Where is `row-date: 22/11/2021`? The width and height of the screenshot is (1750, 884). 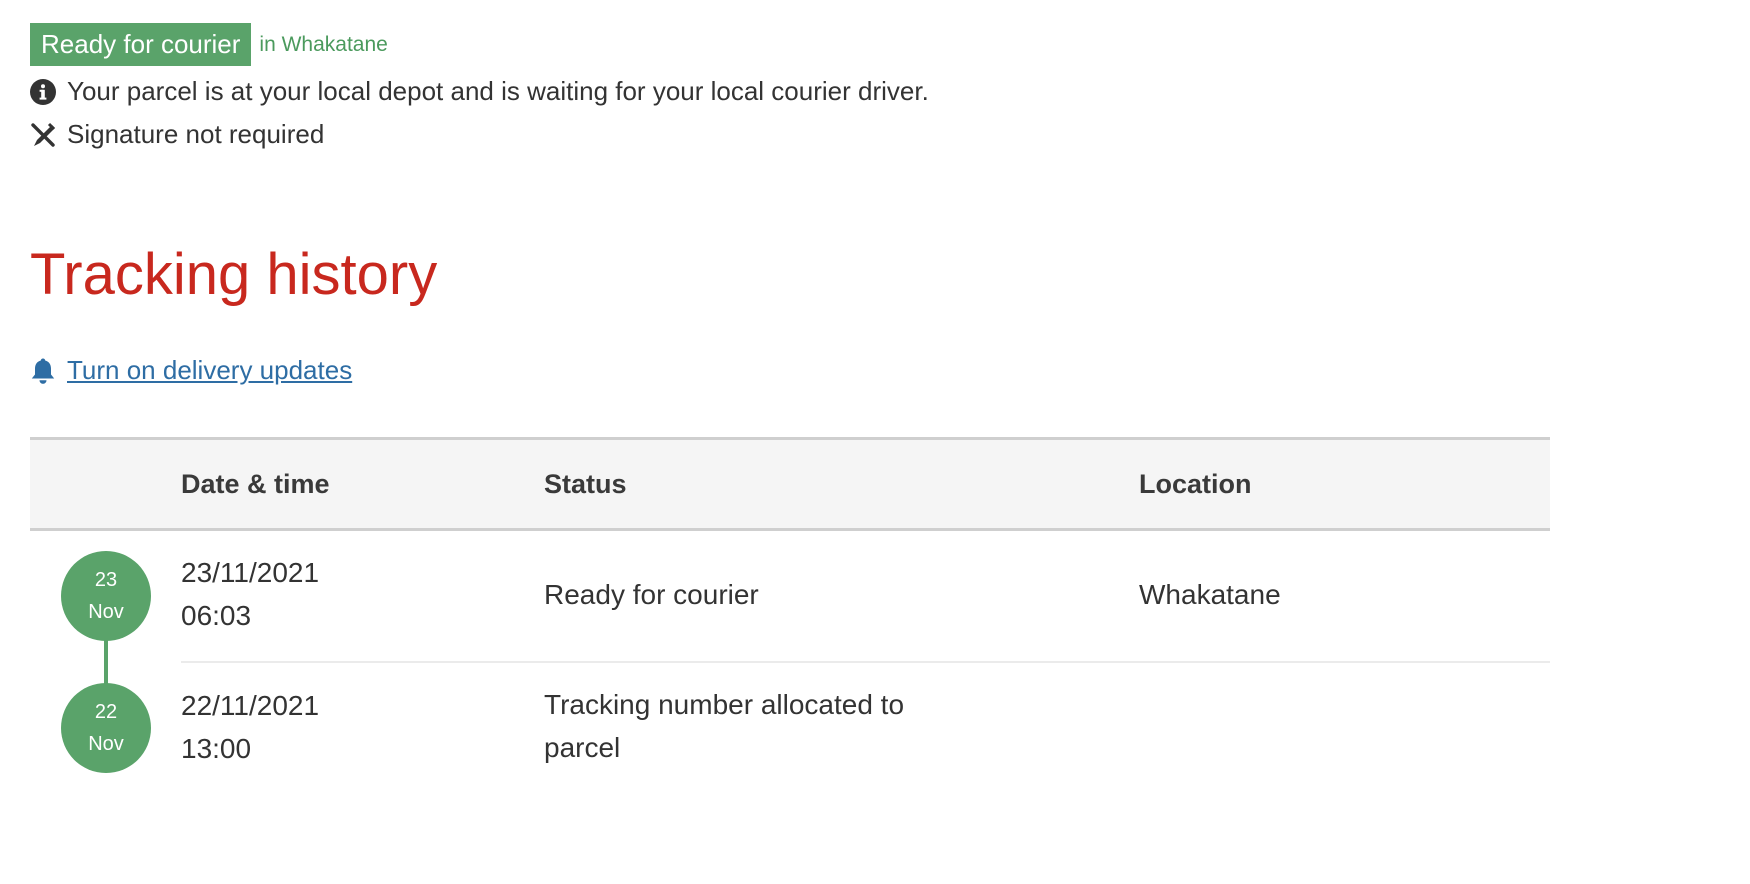
row-date: 22/11/2021 is located at coordinates (250, 705).